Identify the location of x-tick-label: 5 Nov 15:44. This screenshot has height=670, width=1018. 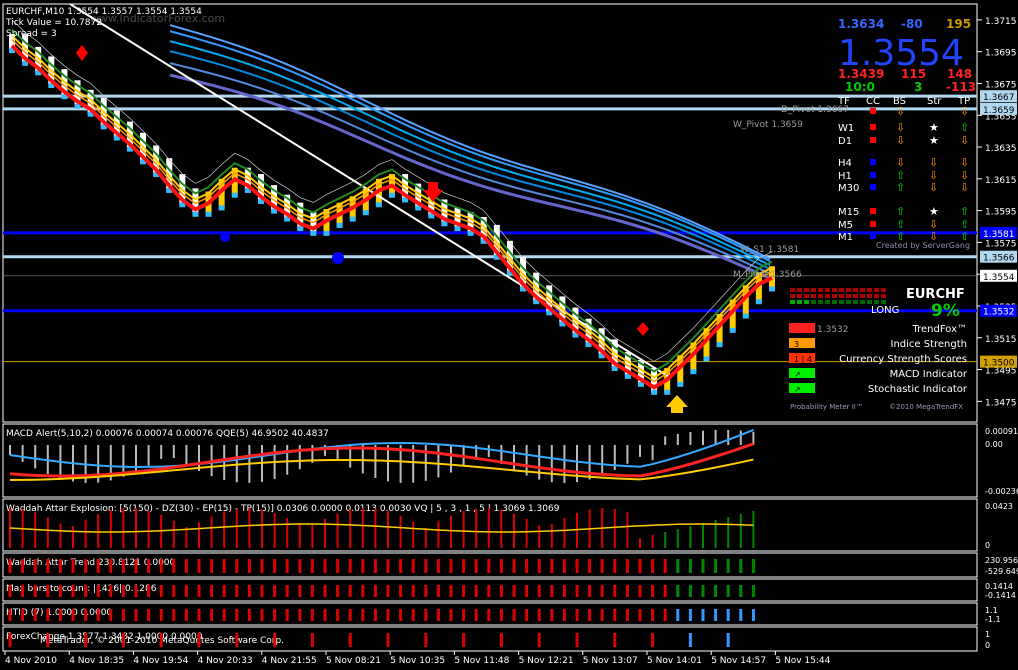
(802, 661).